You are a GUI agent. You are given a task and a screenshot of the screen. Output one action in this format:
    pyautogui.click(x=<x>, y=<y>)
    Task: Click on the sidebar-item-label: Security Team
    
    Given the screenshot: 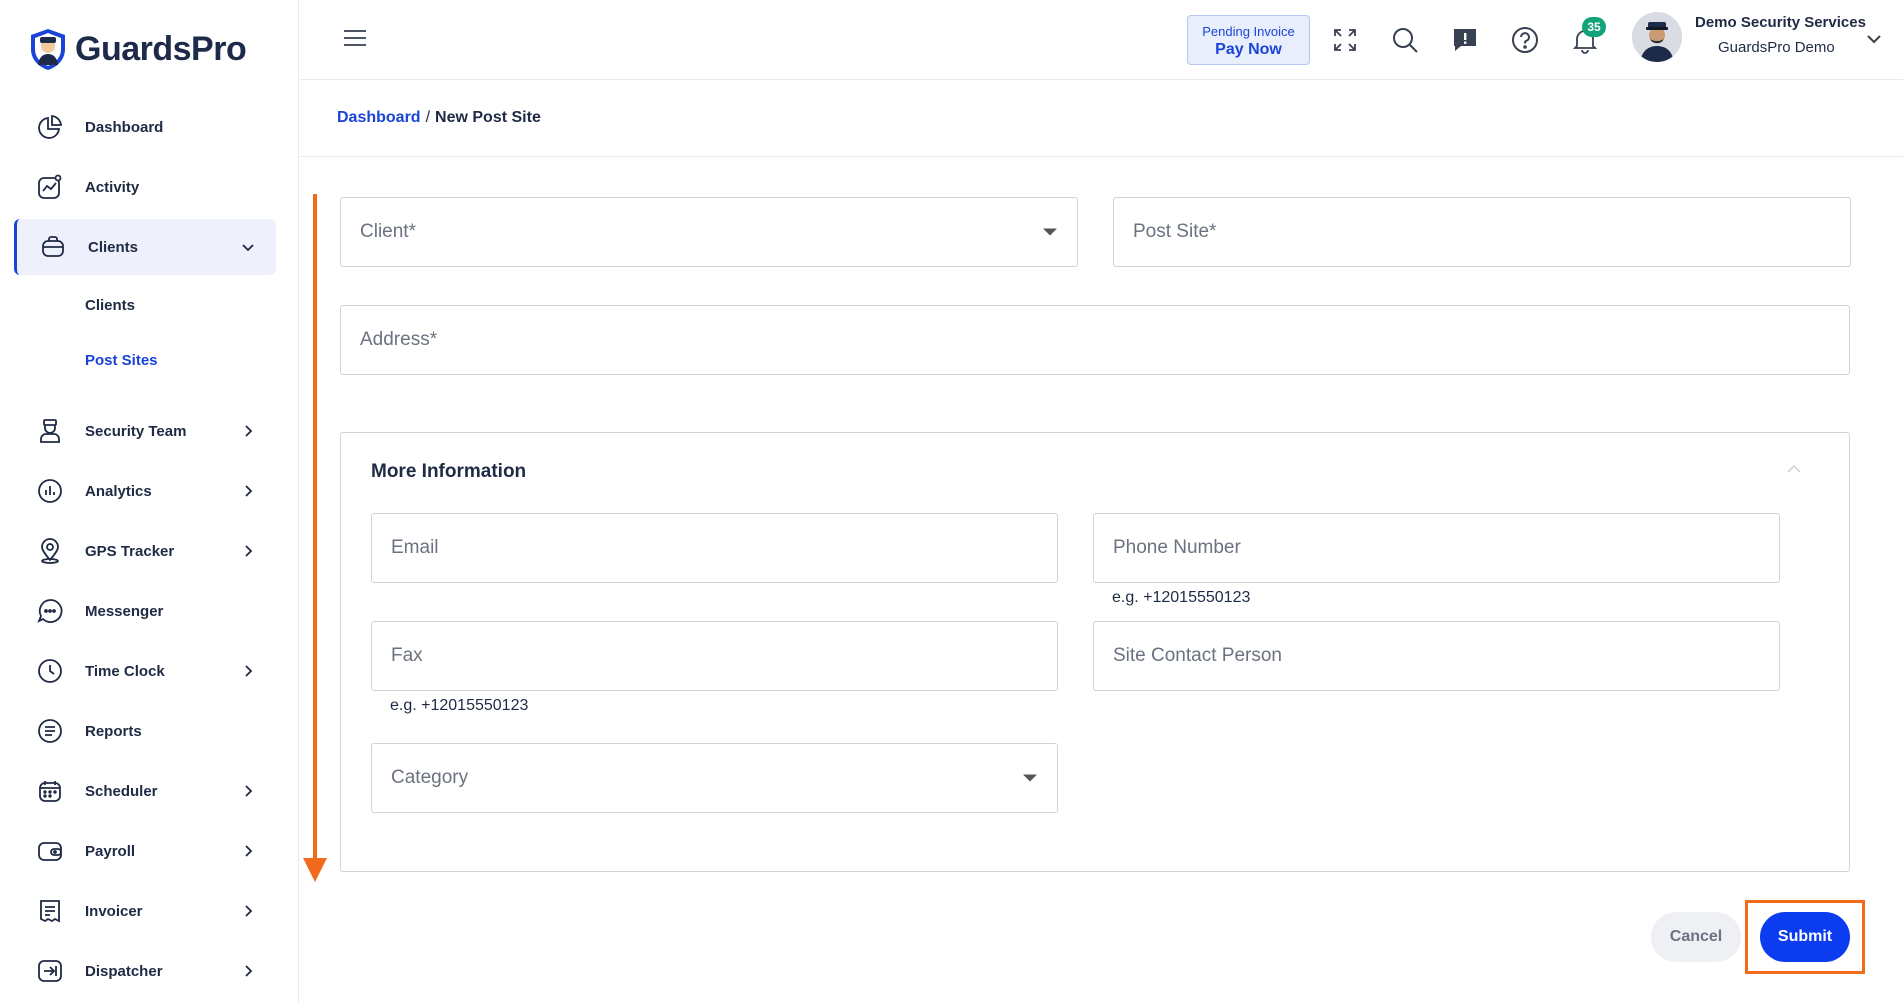 What is the action you would take?
    pyautogui.click(x=136, y=431)
    